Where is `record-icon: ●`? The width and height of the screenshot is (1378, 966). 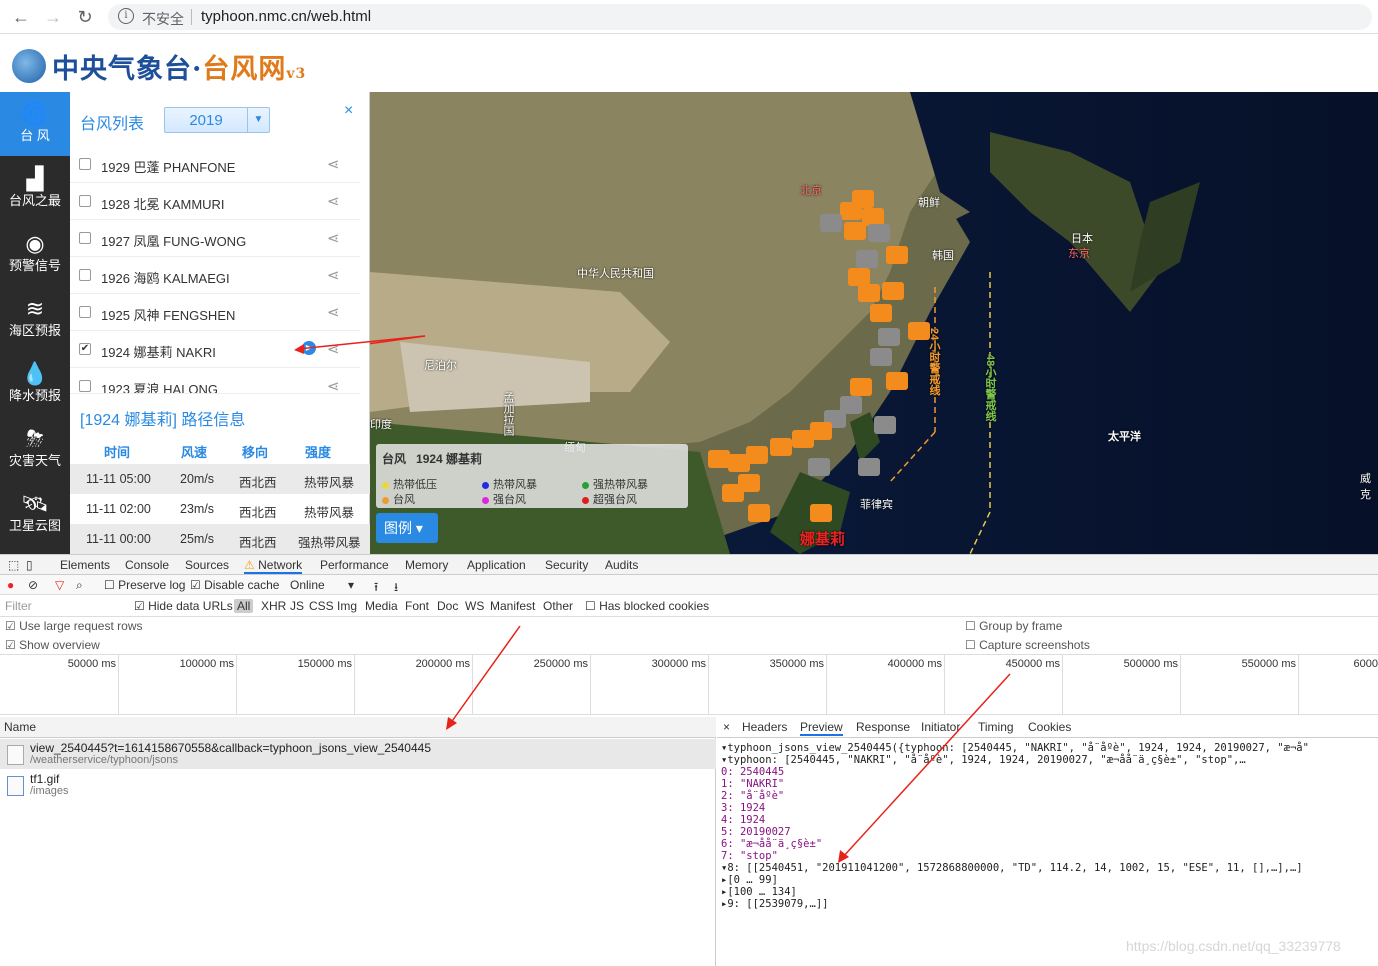
record-icon: ● is located at coordinates (10, 585).